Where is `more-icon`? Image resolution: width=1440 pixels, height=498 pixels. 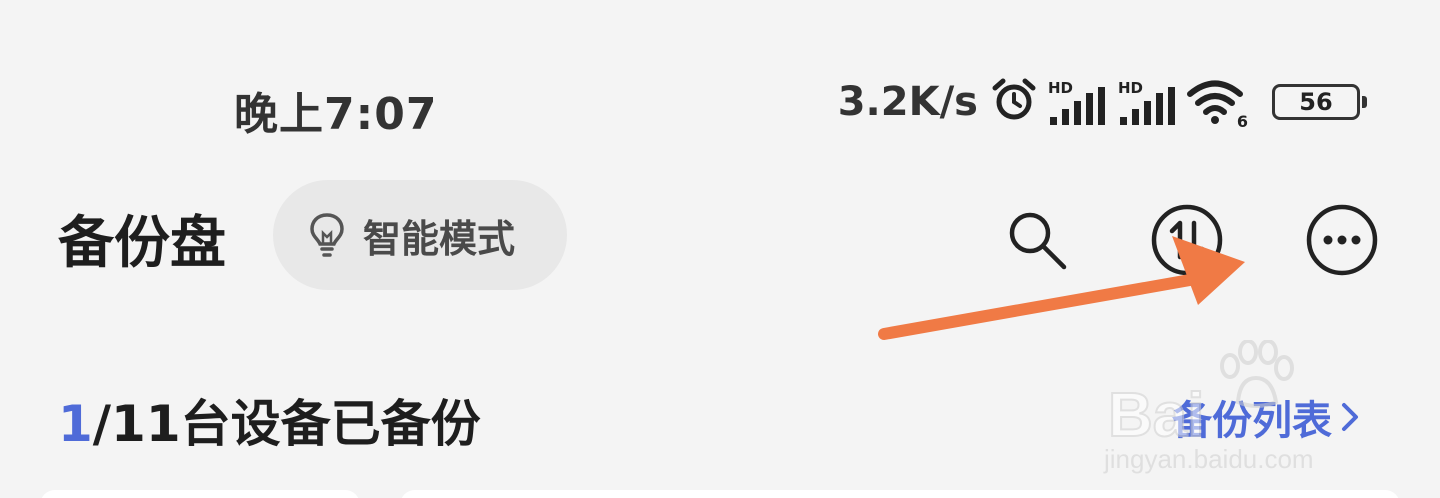 more-icon is located at coordinates (1342, 240).